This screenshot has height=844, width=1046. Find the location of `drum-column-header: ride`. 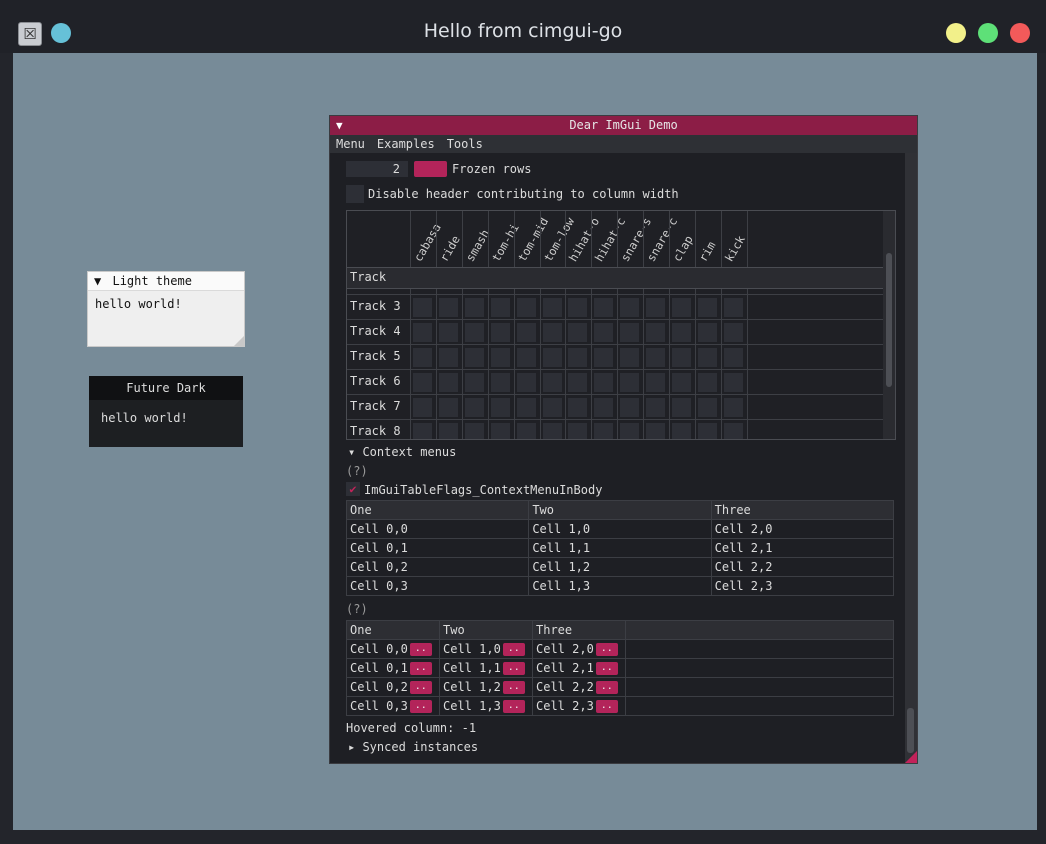

drum-column-header: ride is located at coordinates (450, 248).